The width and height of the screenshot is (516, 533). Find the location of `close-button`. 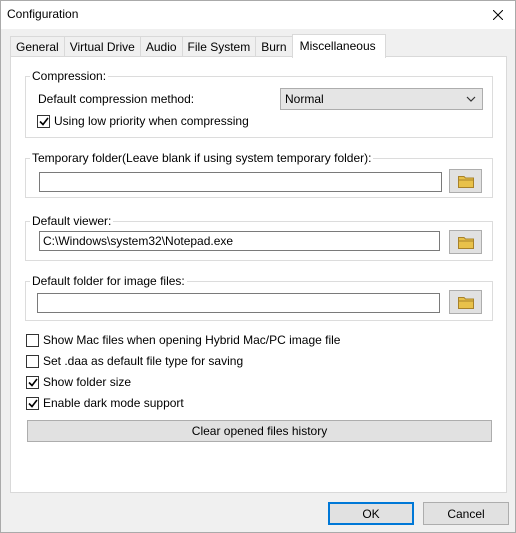

close-button is located at coordinates (498, 15).